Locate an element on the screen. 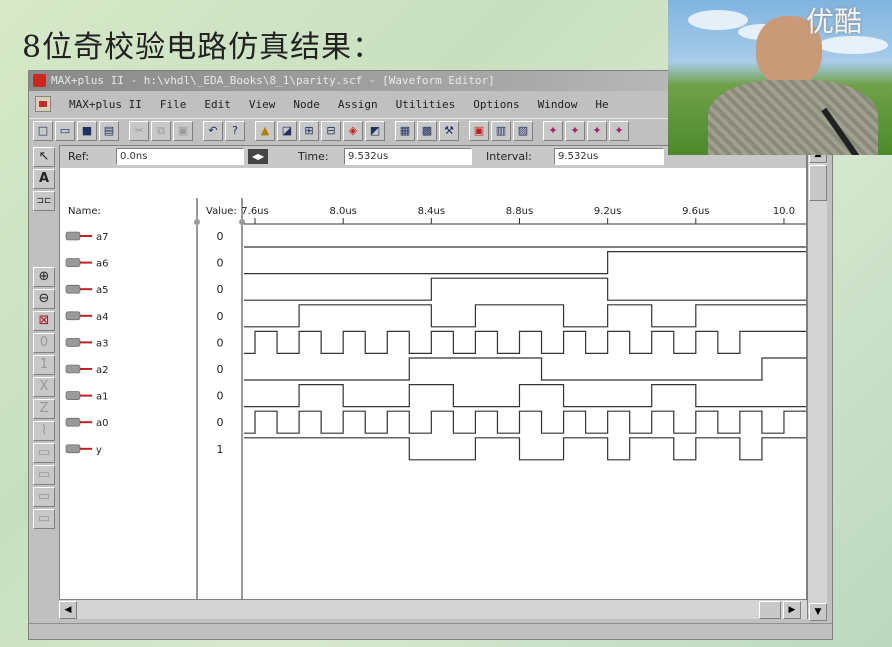  signal-row-a2: a2 0 is located at coordinates (435, 369).